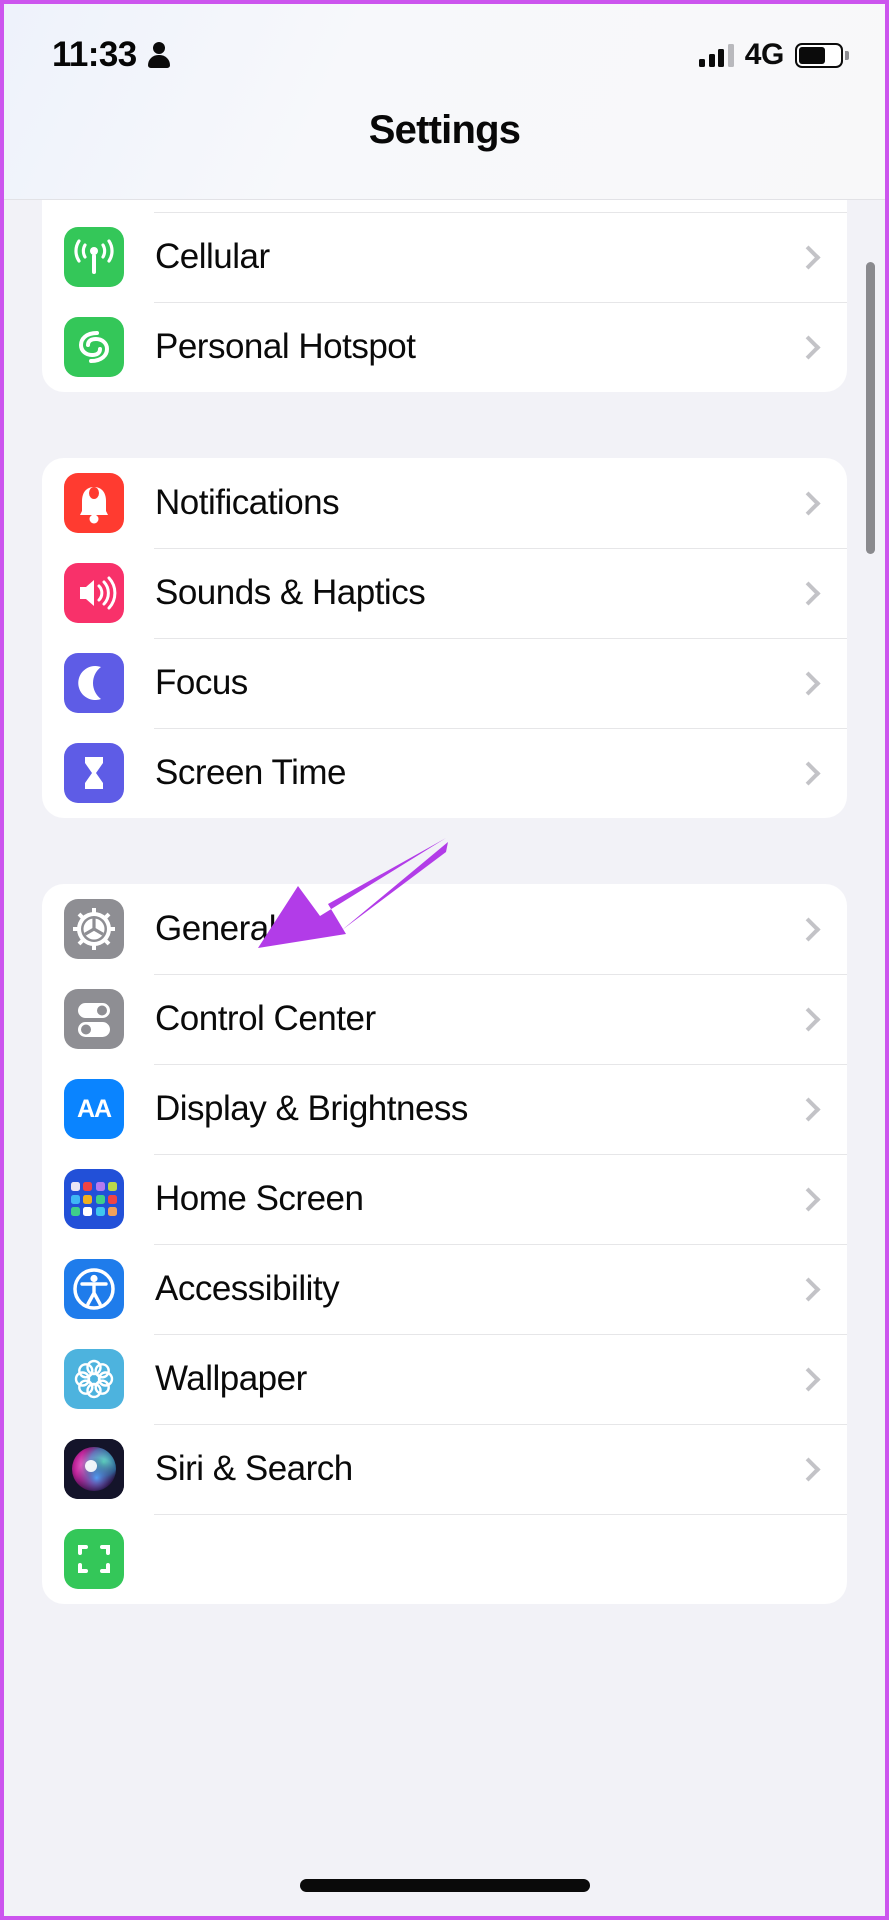 The width and height of the screenshot is (889, 1920). What do you see at coordinates (444, 1469) in the screenshot?
I see `list-item: Siri & Search` at bounding box center [444, 1469].